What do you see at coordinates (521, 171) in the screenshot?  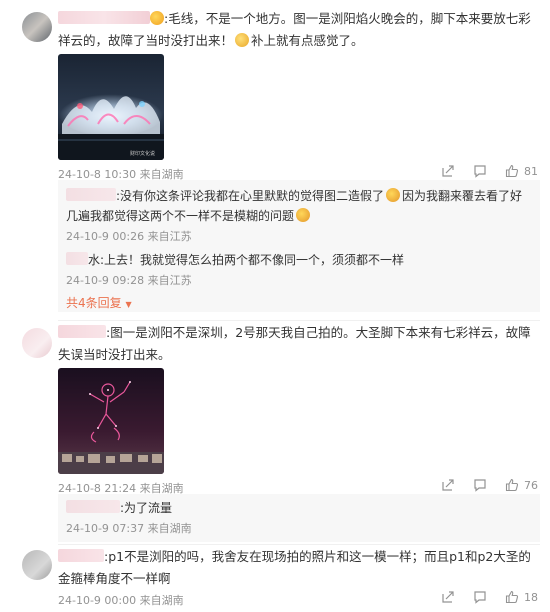 I see `like-button: 81` at bounding box center [521, 171].